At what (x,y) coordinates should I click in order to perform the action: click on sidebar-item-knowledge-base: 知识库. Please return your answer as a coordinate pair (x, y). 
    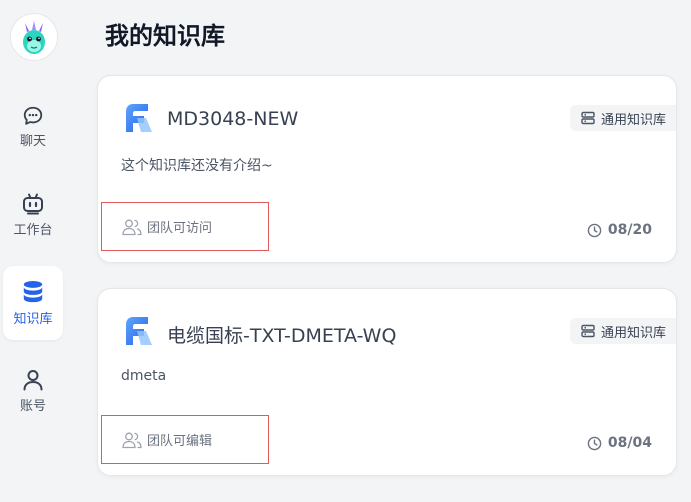
    Looking at the image, I should click on (33, 303).